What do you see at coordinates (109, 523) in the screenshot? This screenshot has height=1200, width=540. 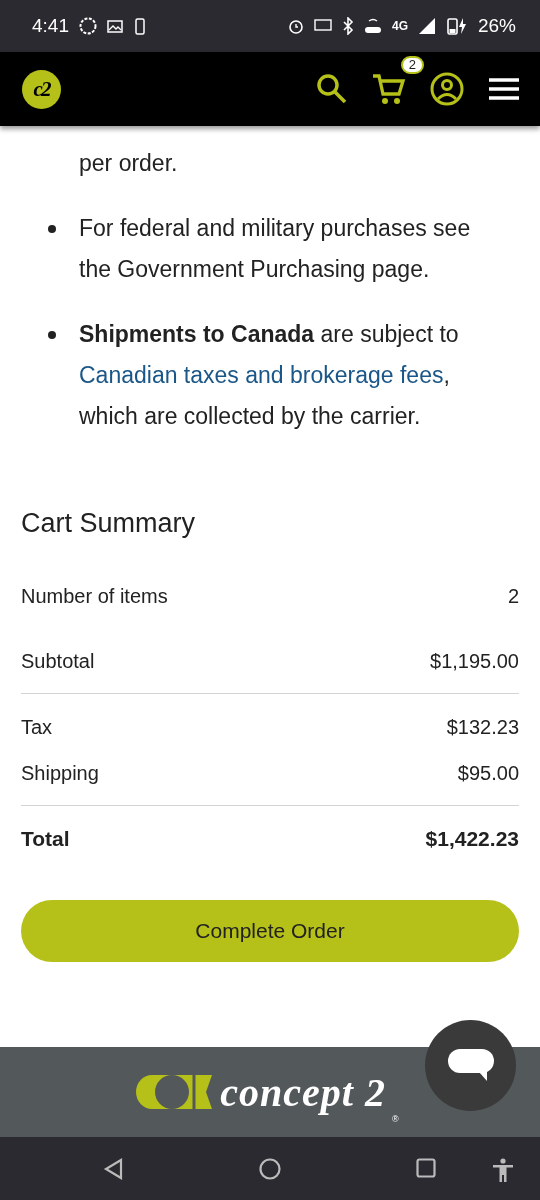 I see `section-title: Cart Summary` at bounding box center [109, 523].